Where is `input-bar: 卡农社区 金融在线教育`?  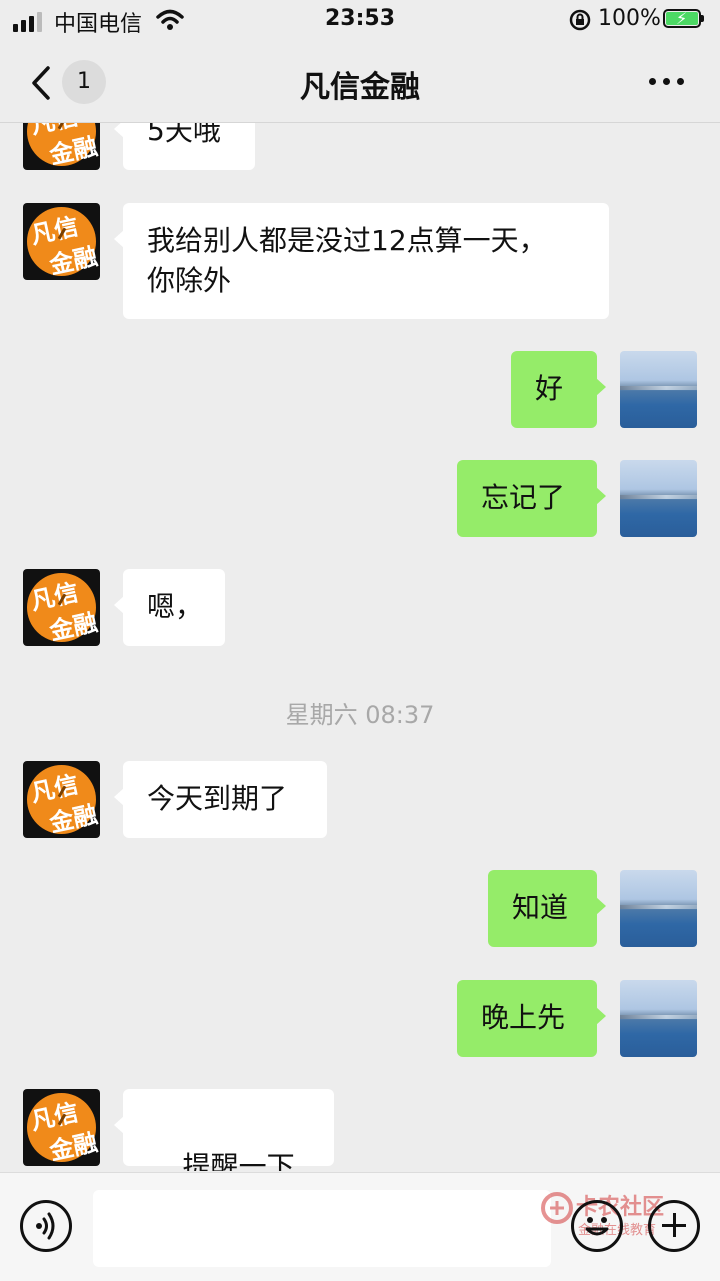
input-bar: 卡农社区 金融在线教育 is located at coordinates (360, 1226).